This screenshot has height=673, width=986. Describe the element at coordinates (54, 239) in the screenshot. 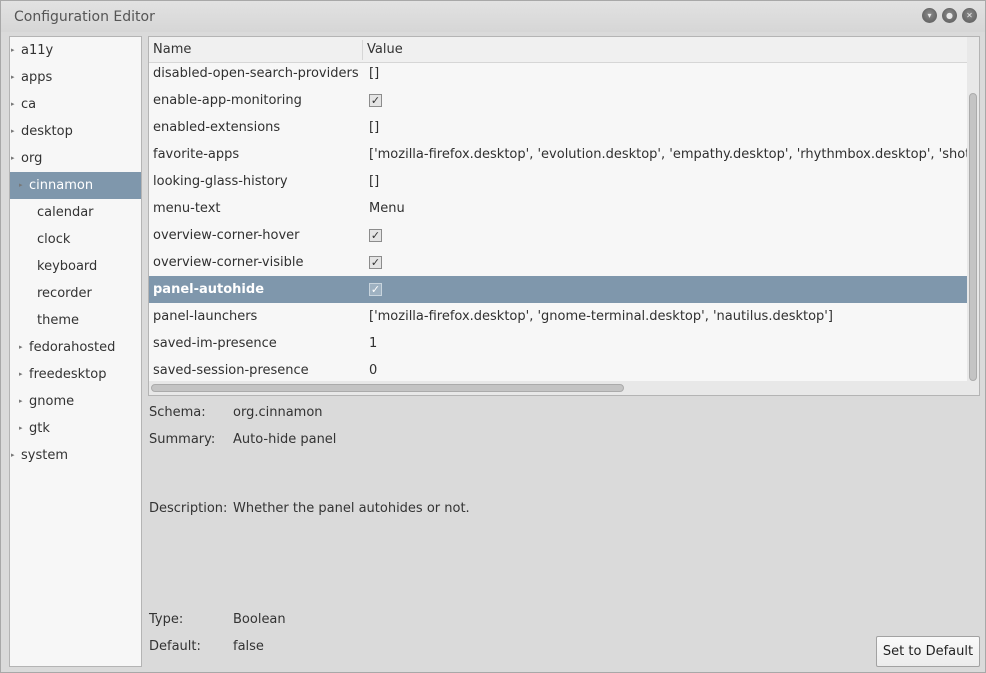

I see `tree-item-label: clock` at that location.